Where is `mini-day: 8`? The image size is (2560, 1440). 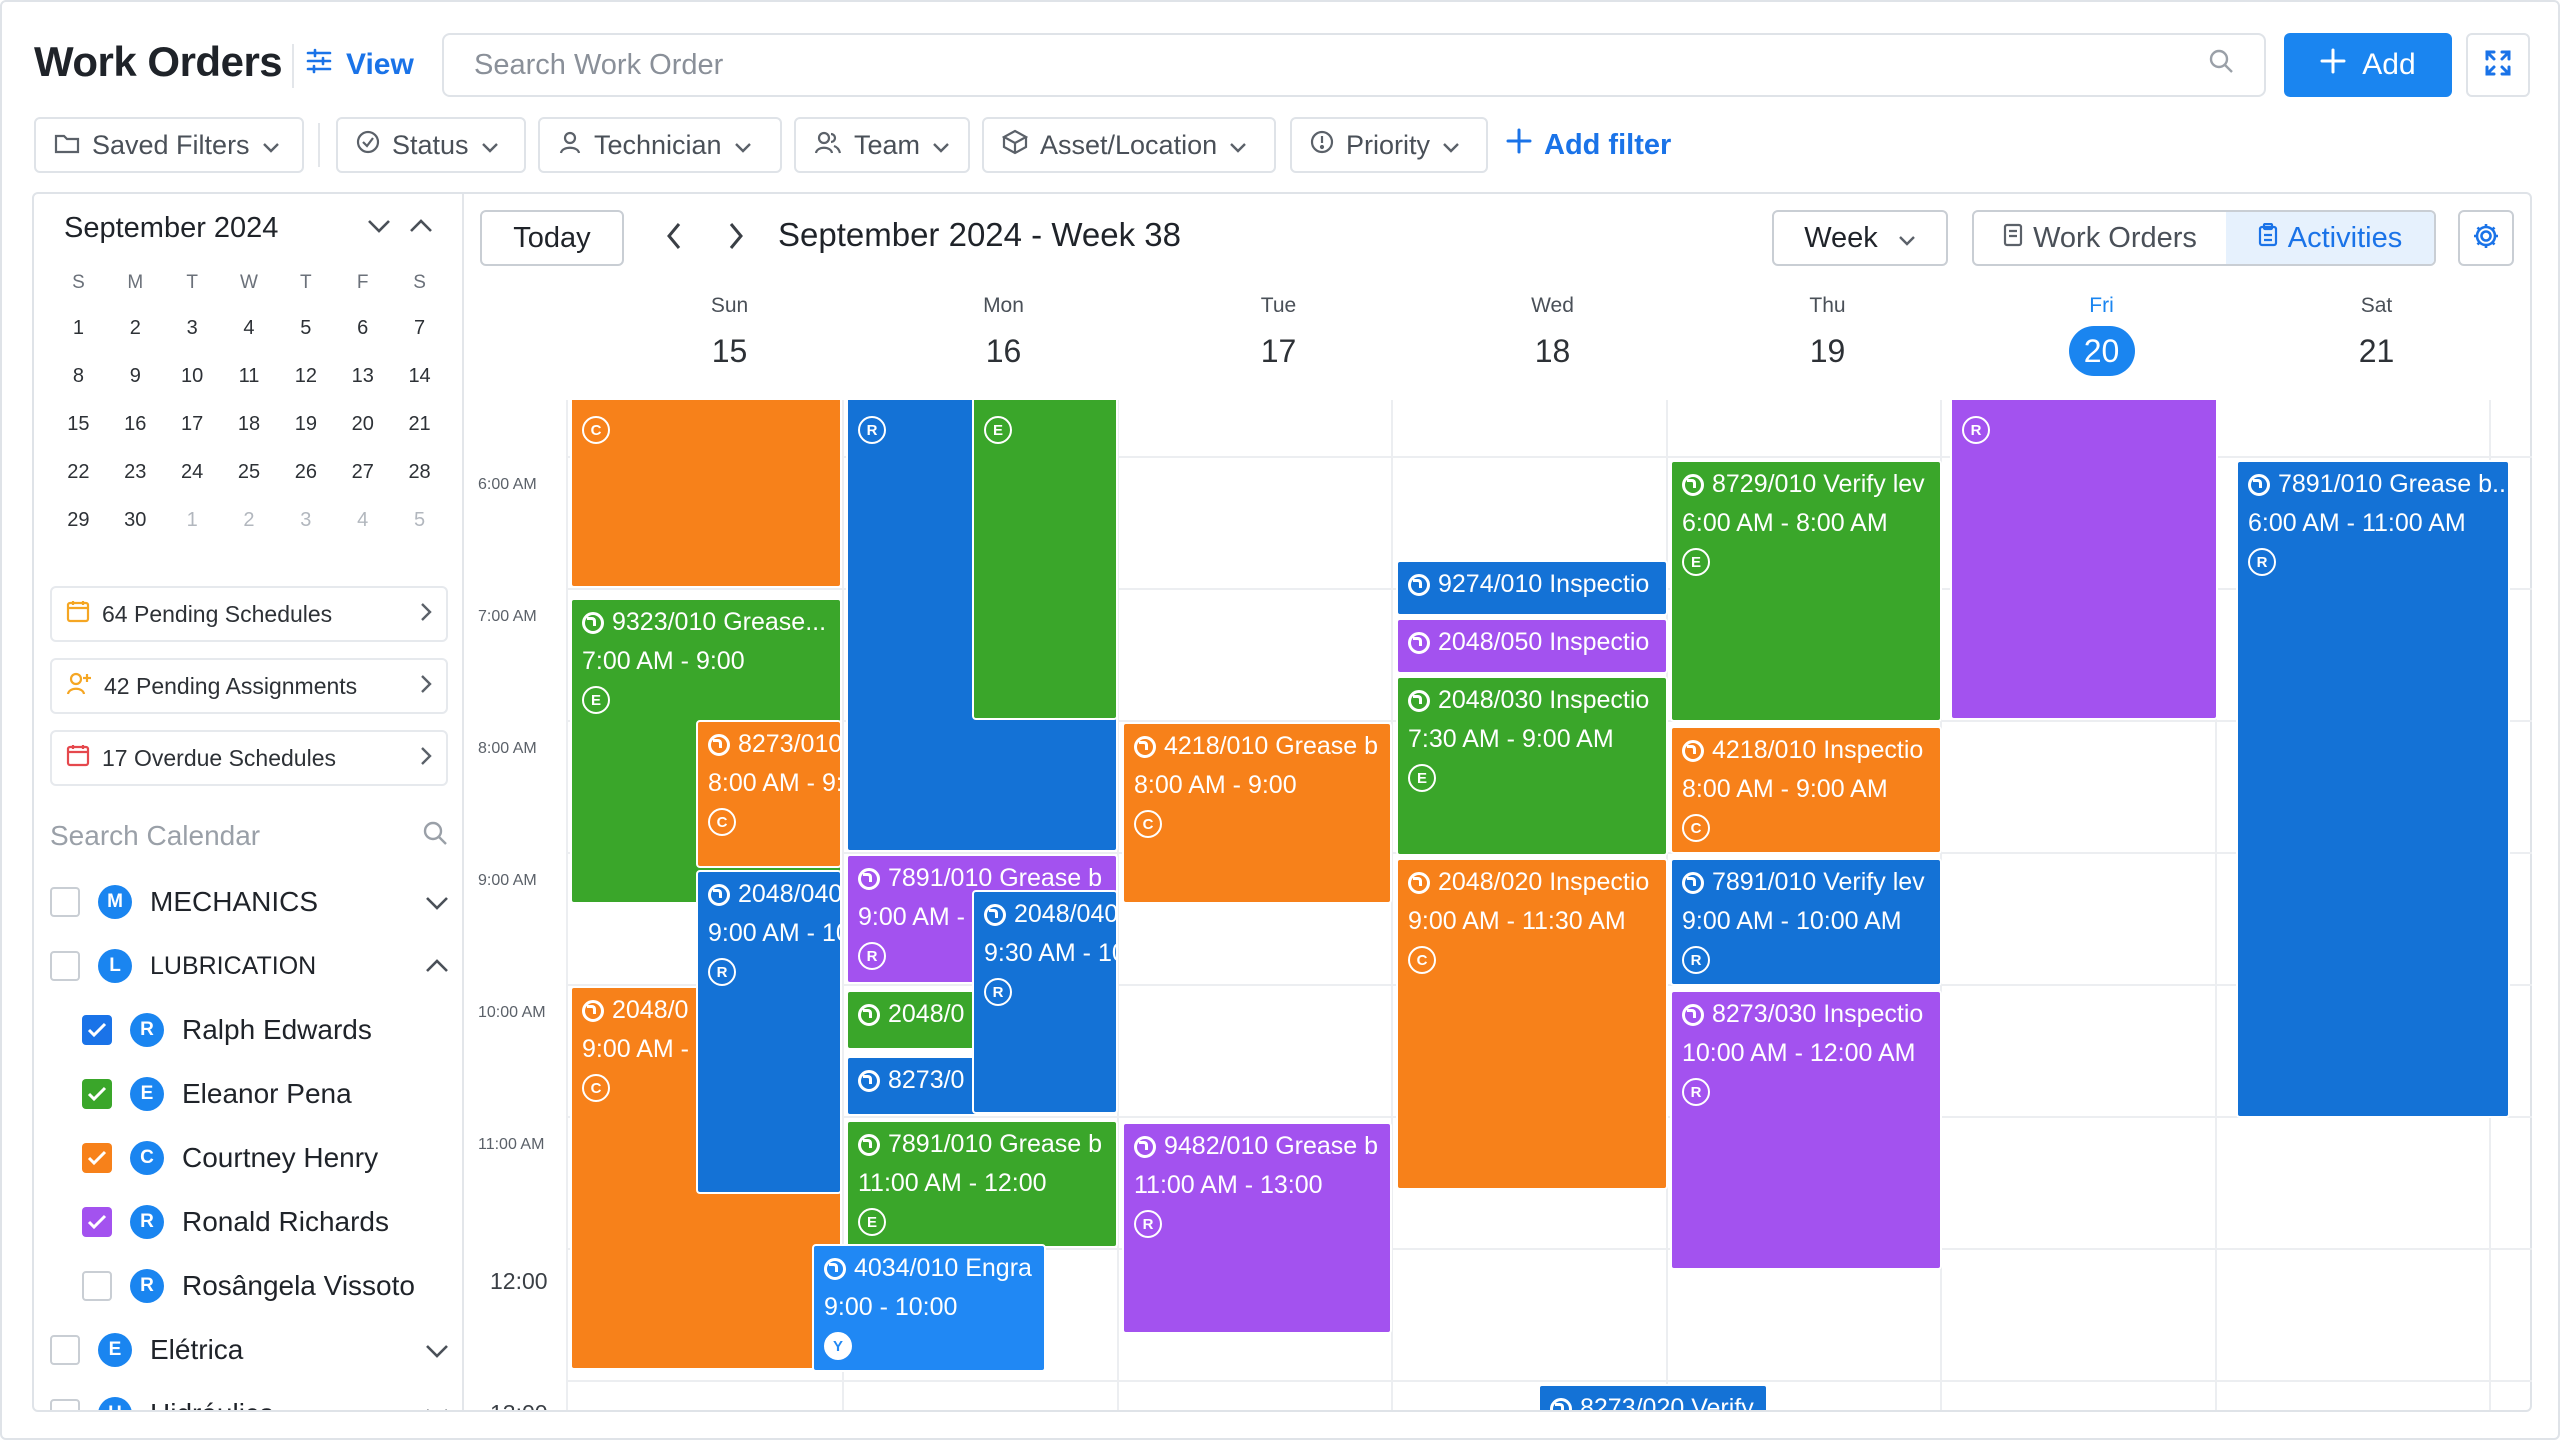 mini-day: 8 is located at coordinates (78, 376).